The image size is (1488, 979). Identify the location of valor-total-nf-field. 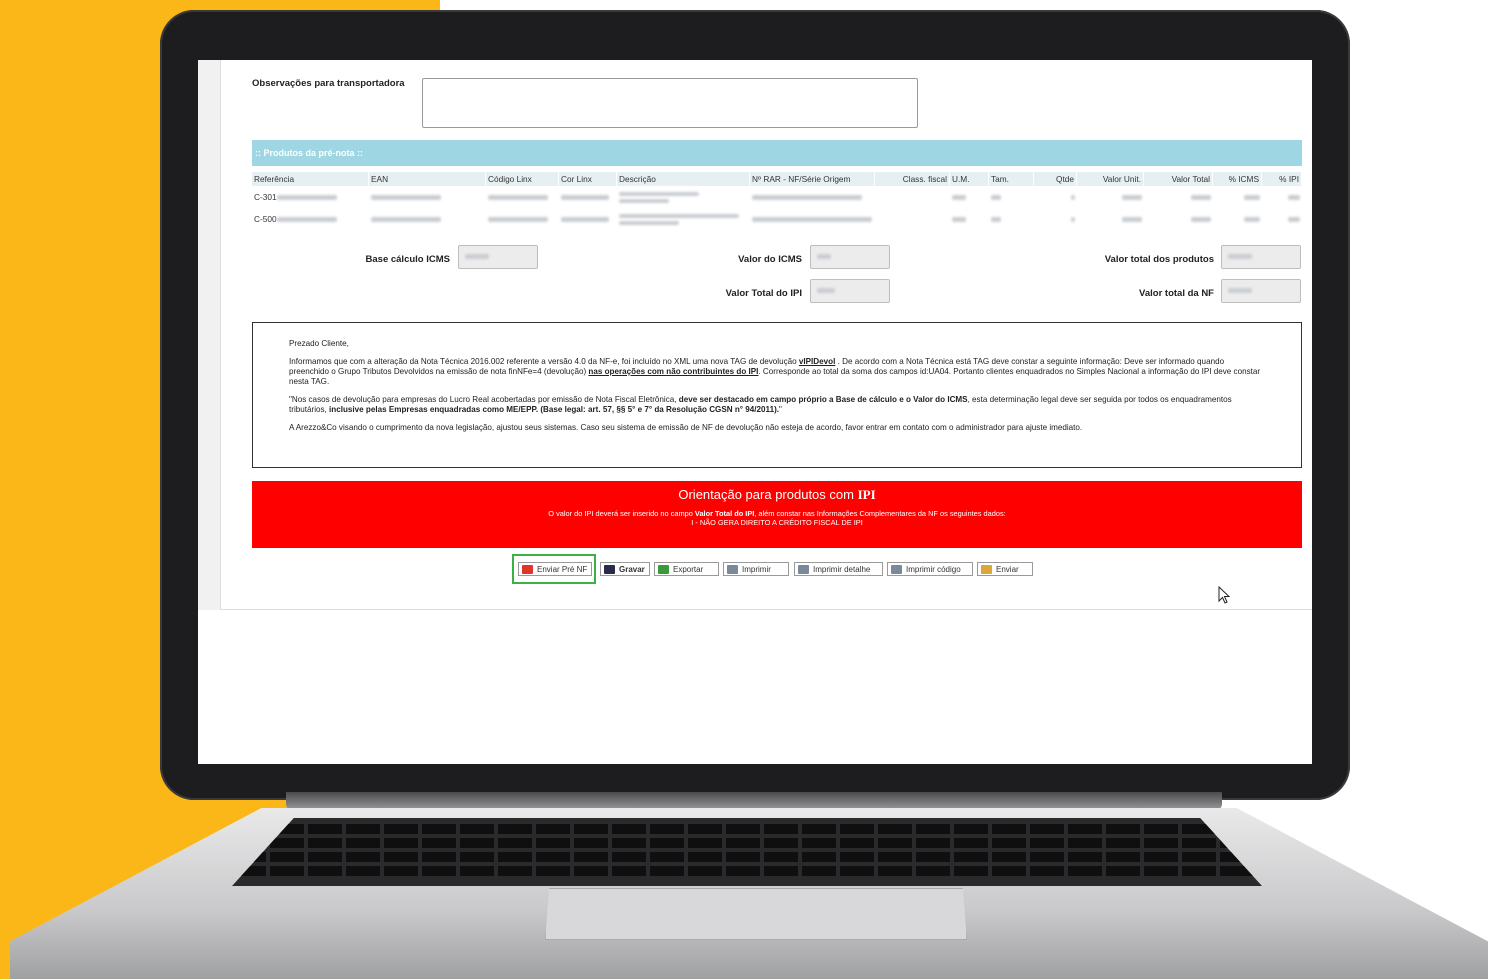
(1261, 291).